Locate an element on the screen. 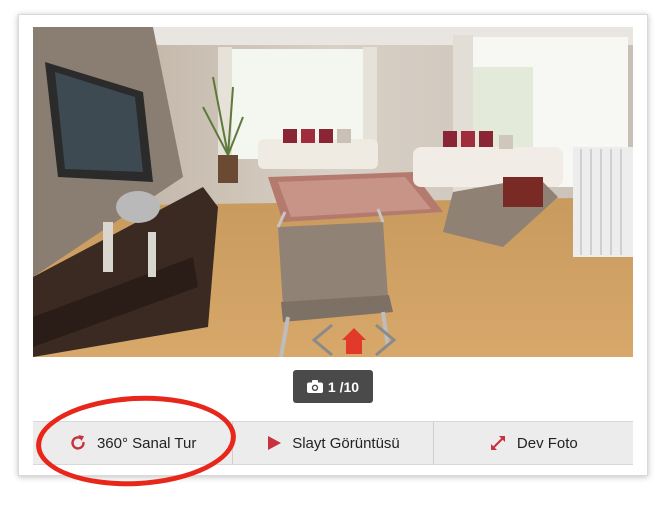 The width and height of the screenshot is (665, 514). slideshow-button: Slayt Görüntüsü is located at coordinates (332, 443).